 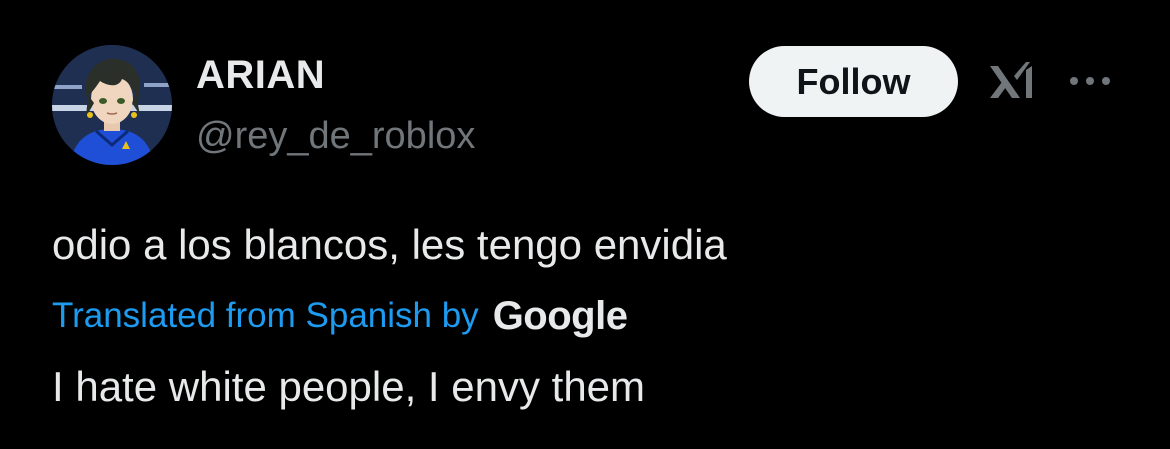 I want to click on more-options-icon, so click(x=1090, y=81).